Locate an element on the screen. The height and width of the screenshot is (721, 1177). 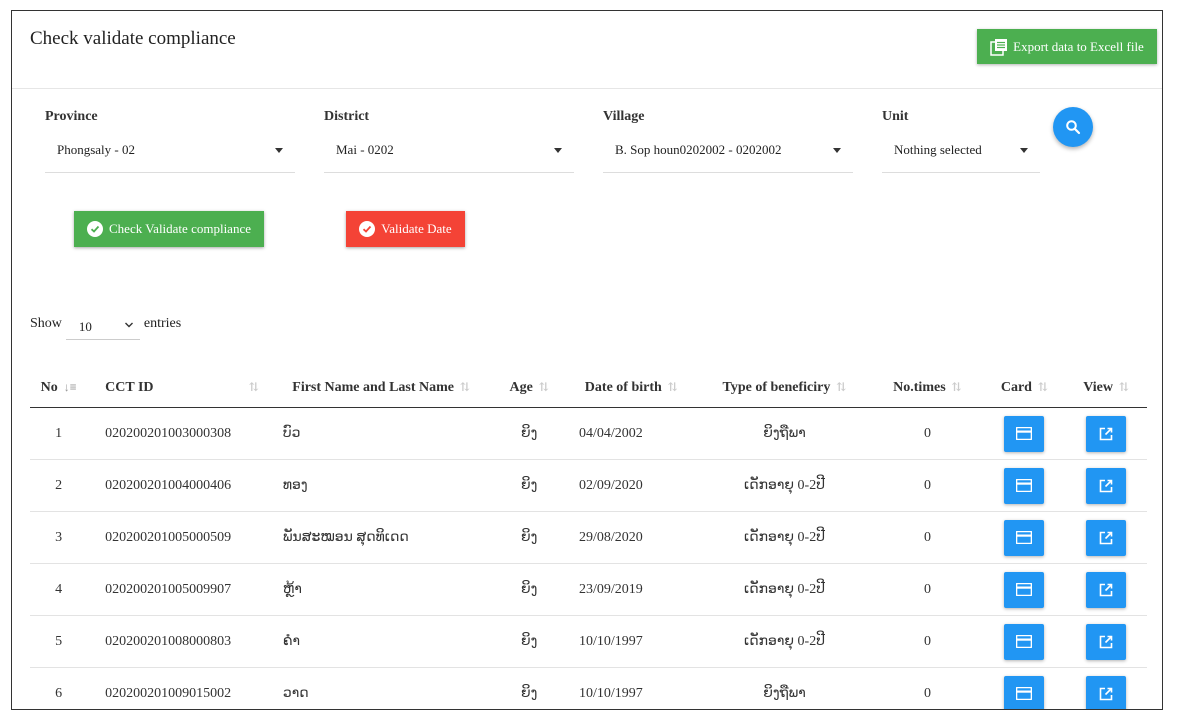
cell-dob: 04/04/2002 is located at coordinates (631, 433).